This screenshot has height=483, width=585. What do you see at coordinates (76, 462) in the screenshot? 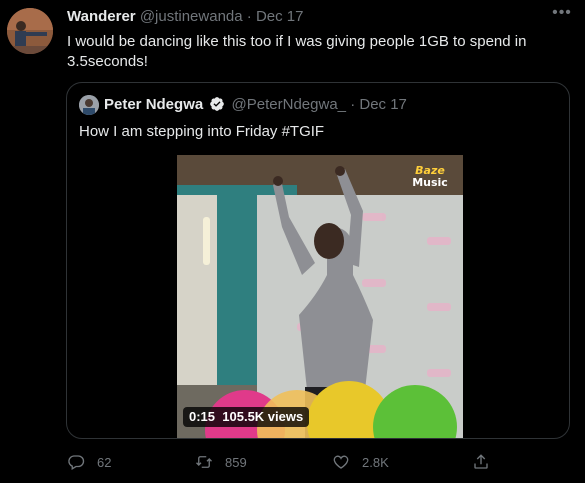
I see `reply-icon` at bounding box center [76, 462].